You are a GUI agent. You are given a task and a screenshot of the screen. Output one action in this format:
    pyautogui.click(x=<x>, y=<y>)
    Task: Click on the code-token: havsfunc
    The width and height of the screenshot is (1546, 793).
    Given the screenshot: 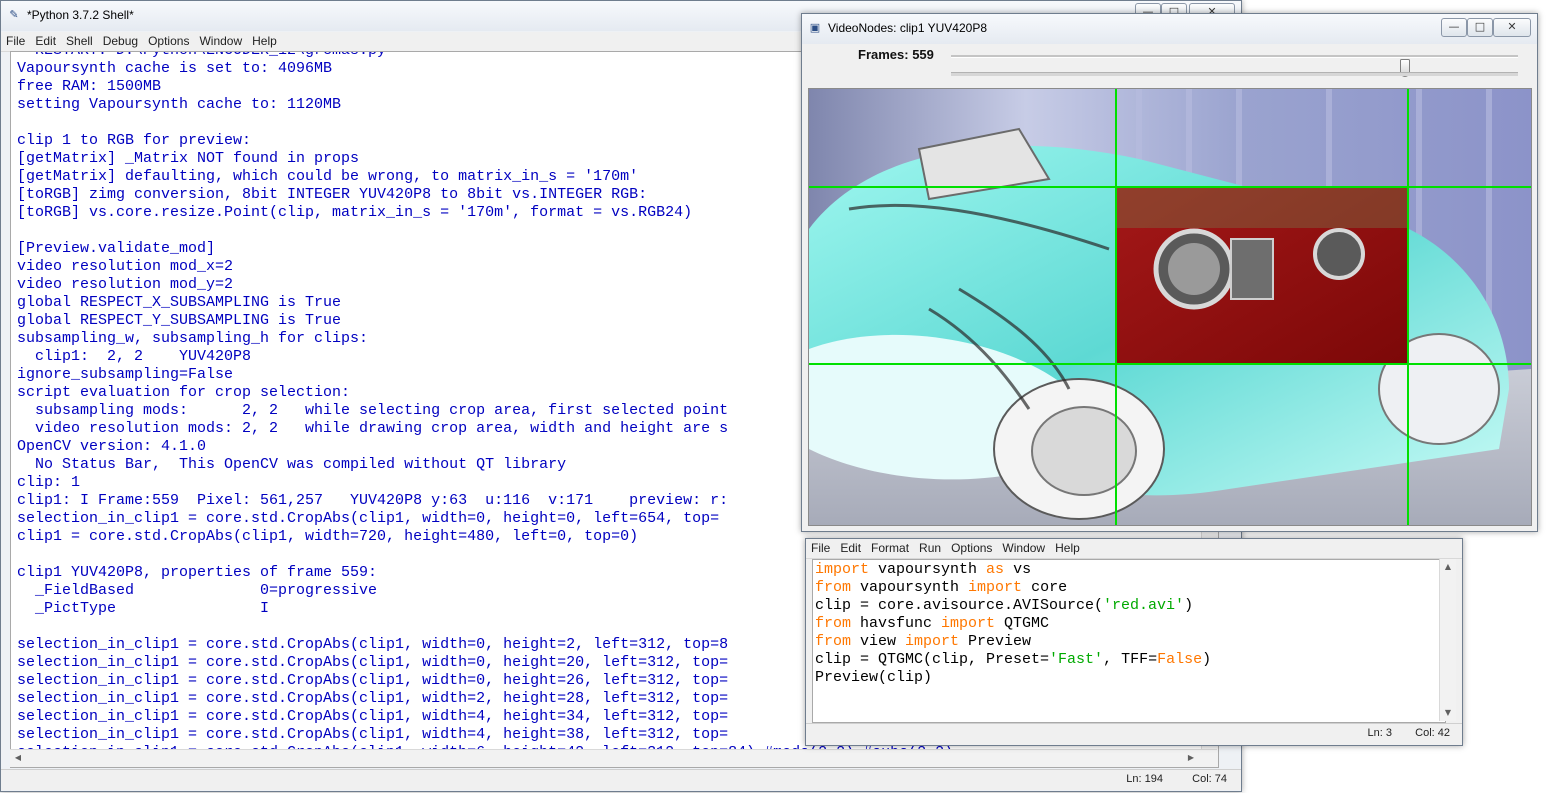 What is the action you would take?
    pyautogui.click(x=896, y=623)
    